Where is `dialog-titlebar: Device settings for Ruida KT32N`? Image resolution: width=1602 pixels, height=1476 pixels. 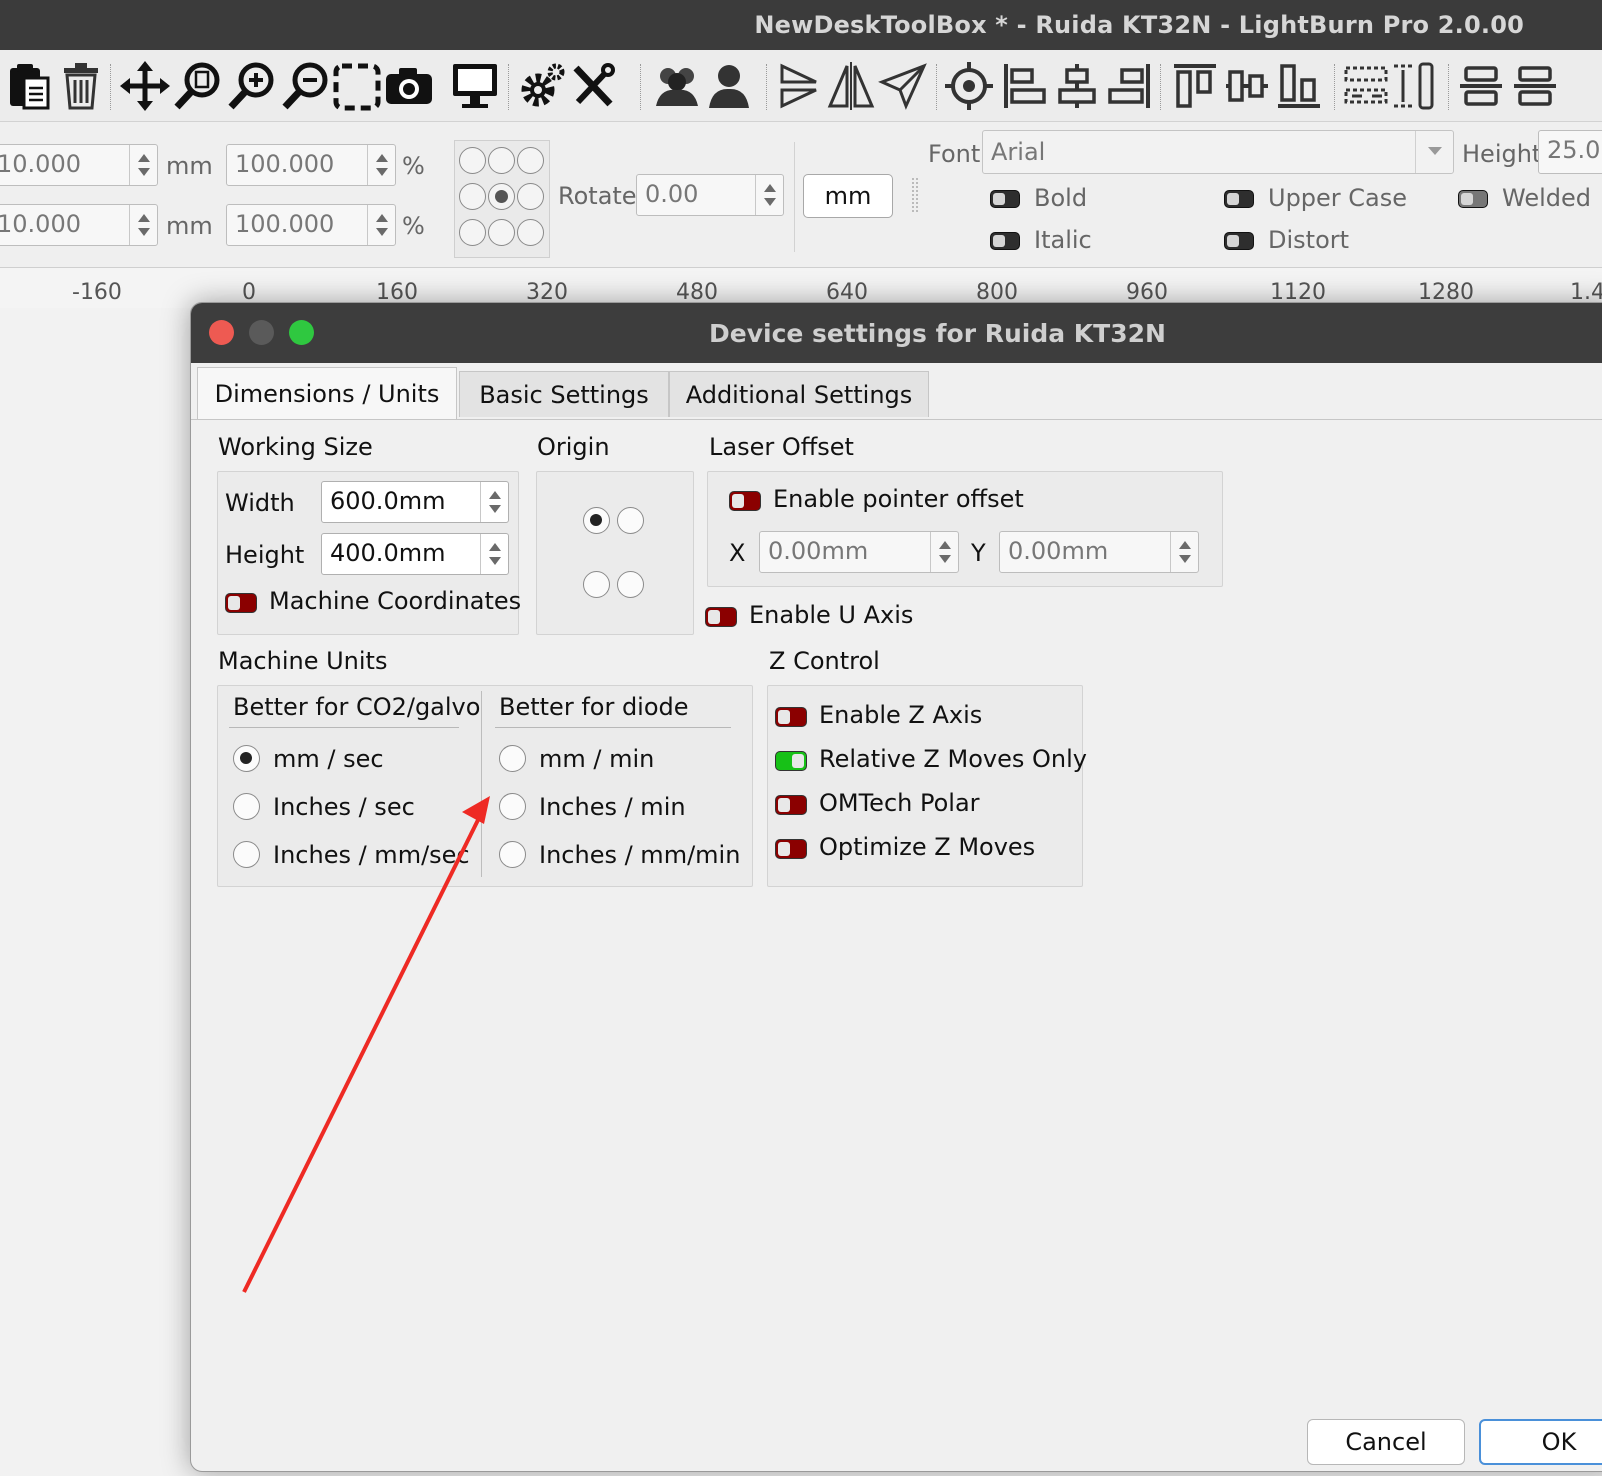
dialog-titlebar: Device settings for Ruida KT32N is located at coordinates (896, 333).